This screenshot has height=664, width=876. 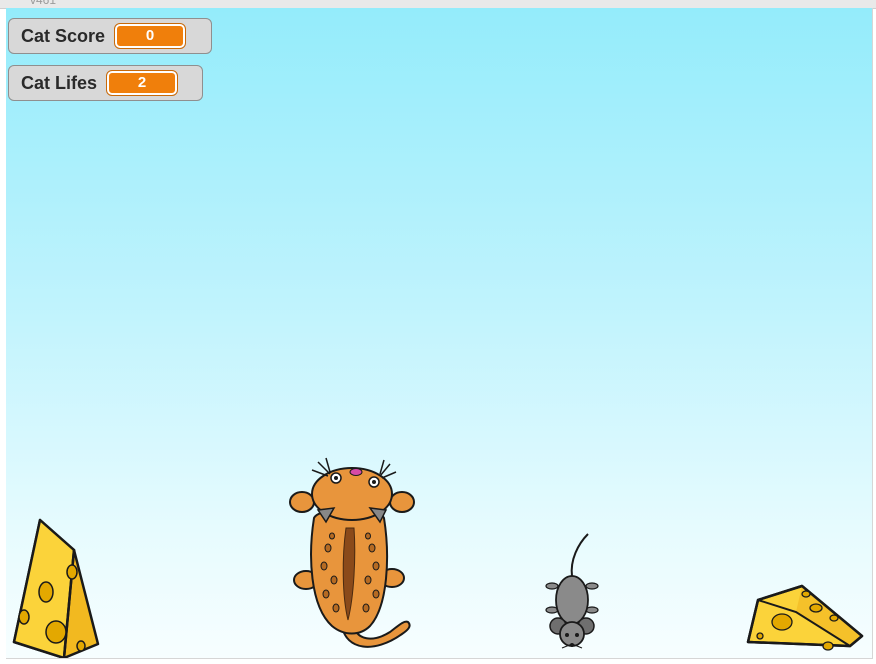 I want to click on cat-lifes-label: Cat Lifes, so click(x=59, y=82).